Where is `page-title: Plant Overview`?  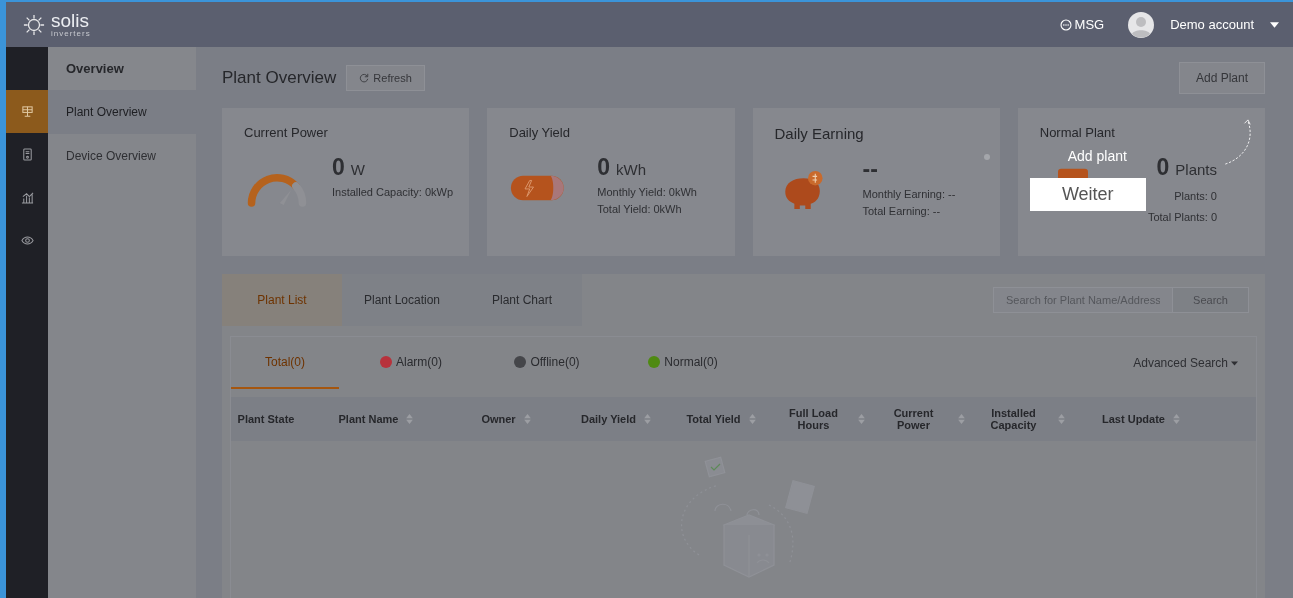
page-title: Plant Overview is located at coordinates (279, 78).